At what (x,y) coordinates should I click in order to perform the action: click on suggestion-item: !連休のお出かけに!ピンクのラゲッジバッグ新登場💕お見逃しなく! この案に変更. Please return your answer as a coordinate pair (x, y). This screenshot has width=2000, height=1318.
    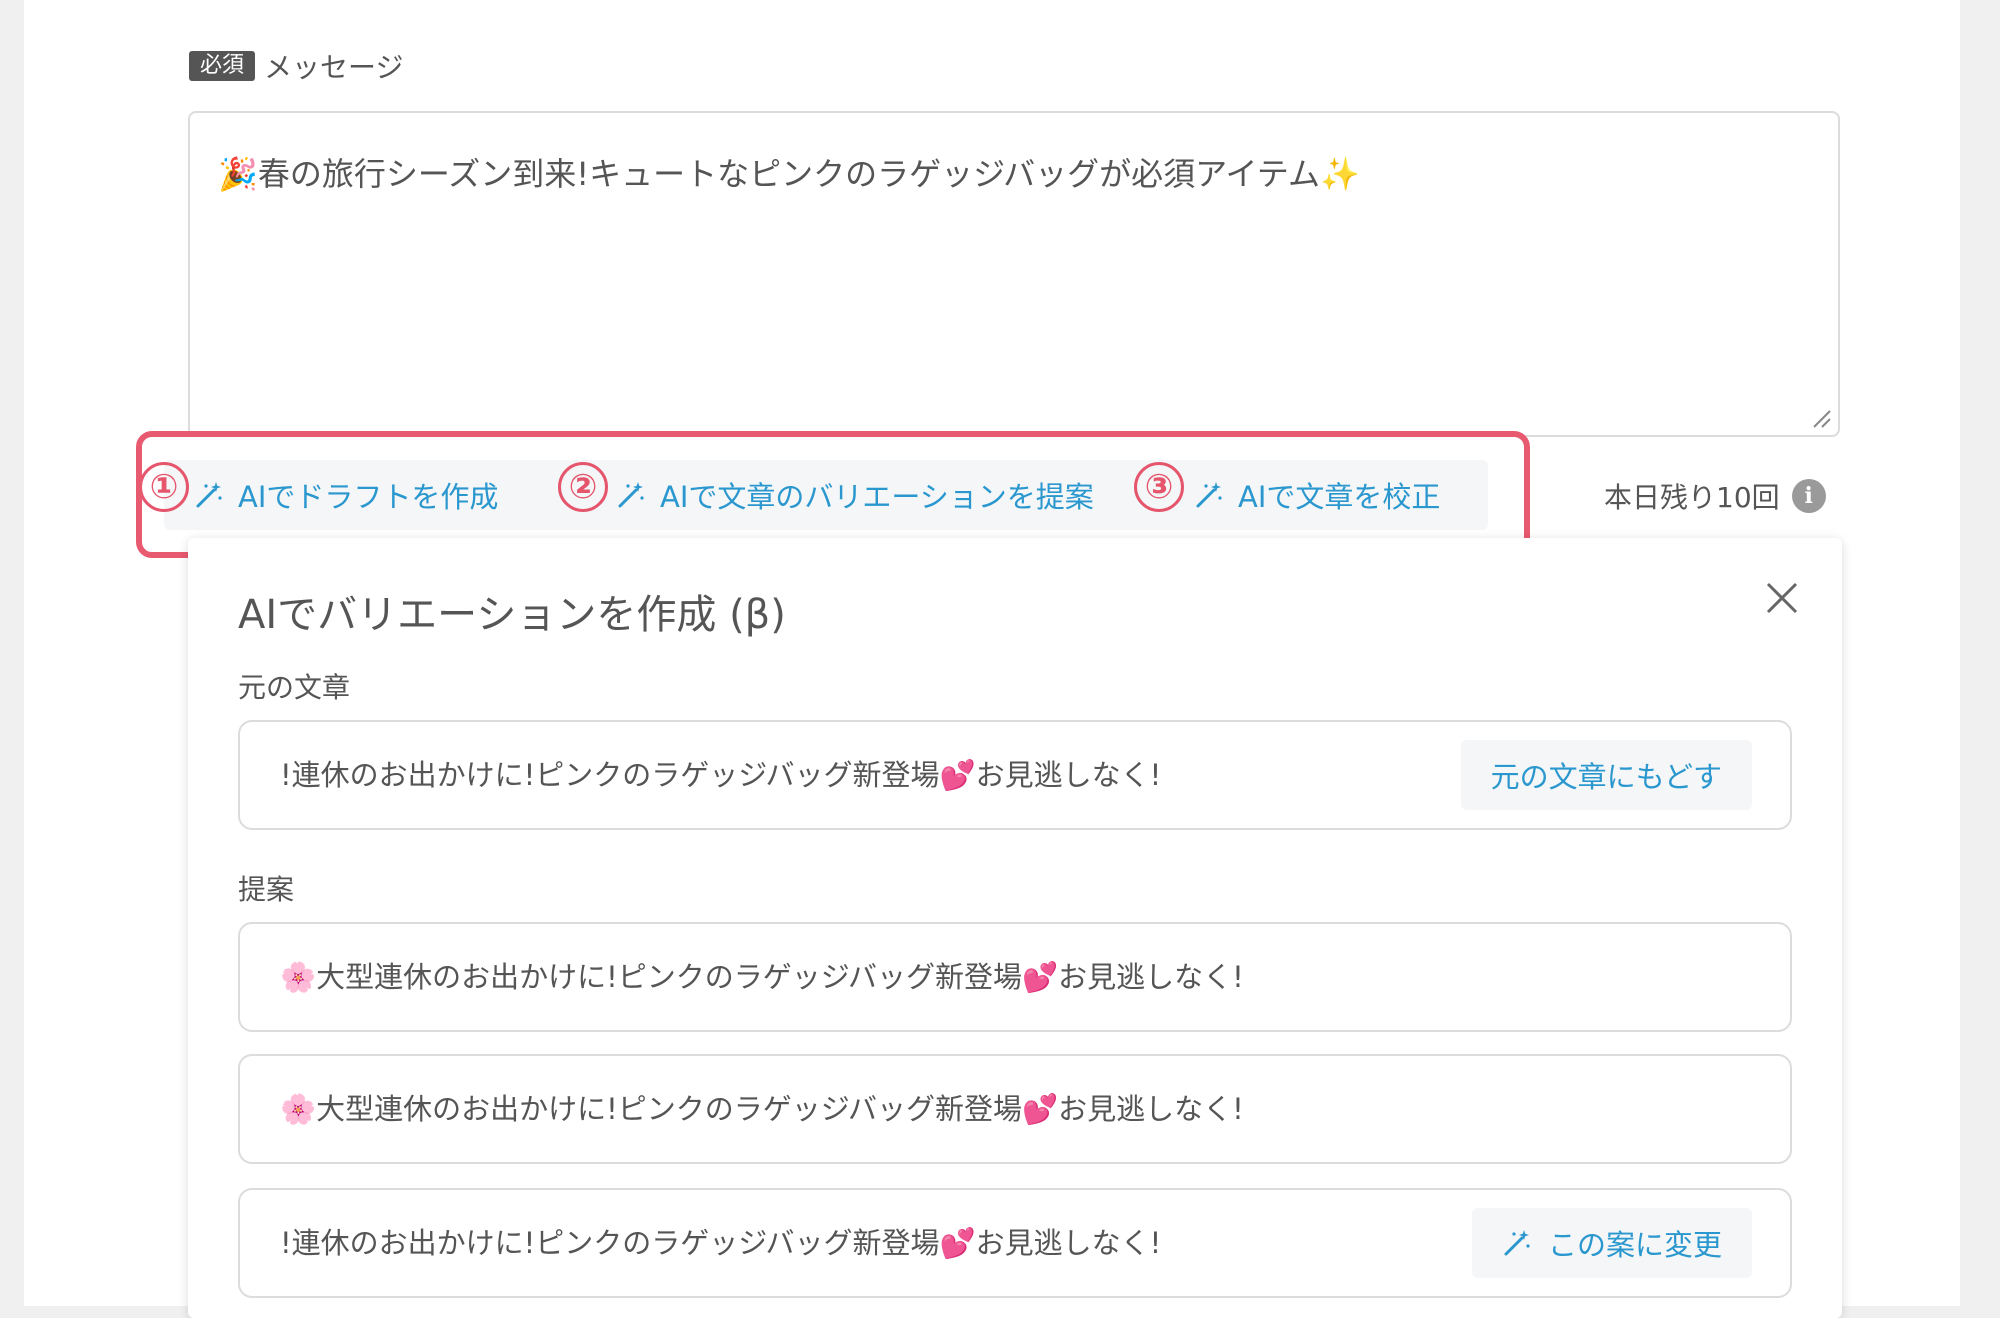
    Looking at the image, I should click on (1015, 1243).